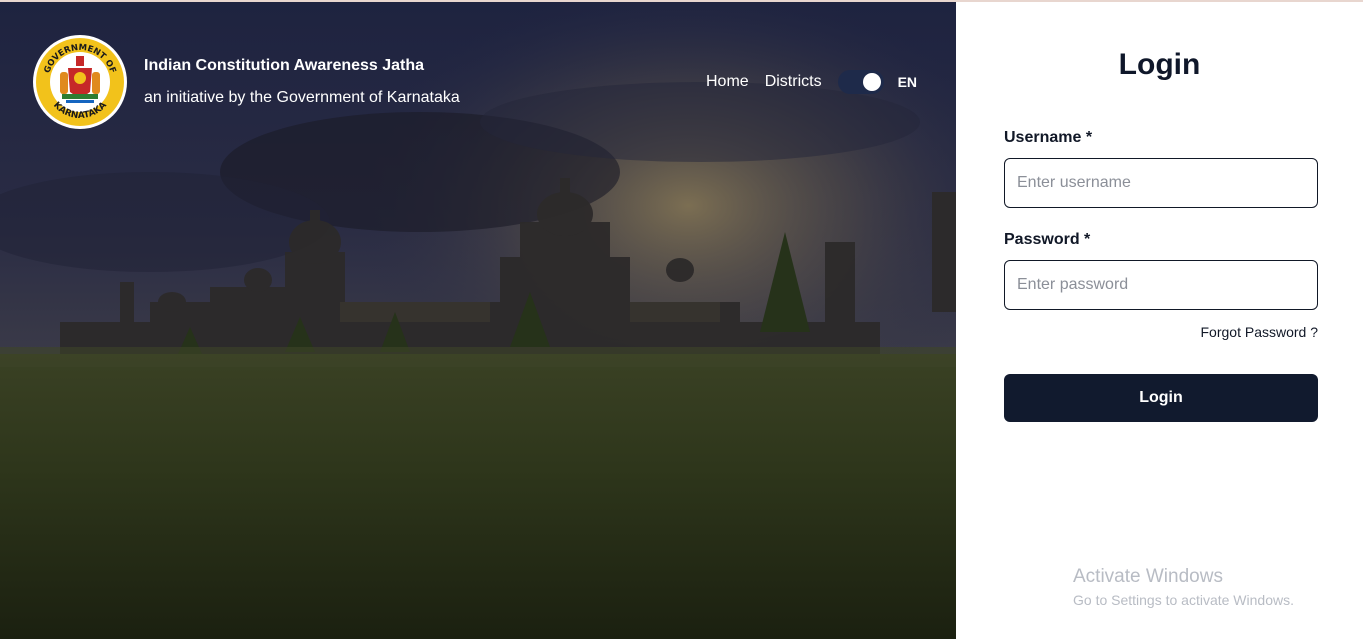 The width and height of the screenshot is (1363, 639). Describe the element at coordinates (1260, 332) in the screenshot. I see `forgot-password-link: Forgot Password ?` at that location.